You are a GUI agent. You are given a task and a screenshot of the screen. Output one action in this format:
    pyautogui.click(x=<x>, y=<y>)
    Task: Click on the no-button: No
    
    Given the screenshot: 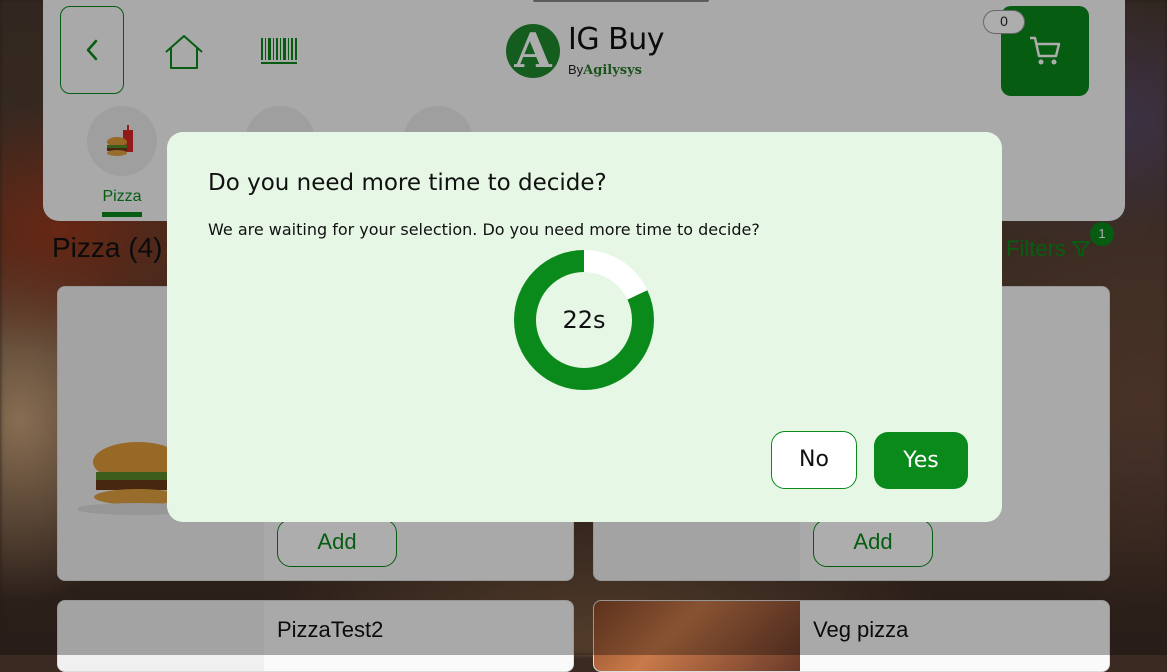 What is the action you would take?
    pyautogui.click(x=814, y=460)
    